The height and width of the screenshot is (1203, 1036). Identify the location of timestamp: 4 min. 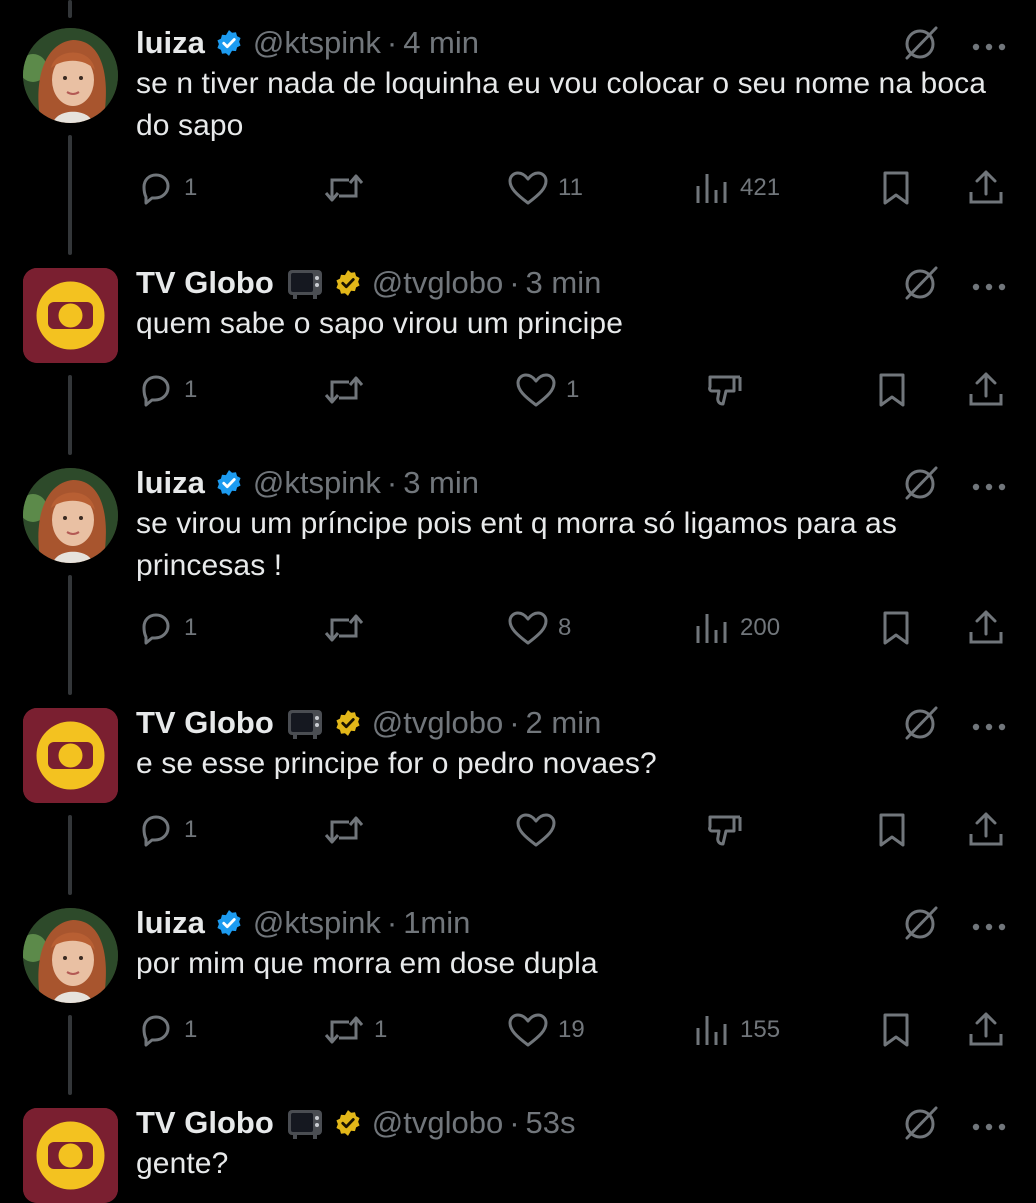
(441, 43).